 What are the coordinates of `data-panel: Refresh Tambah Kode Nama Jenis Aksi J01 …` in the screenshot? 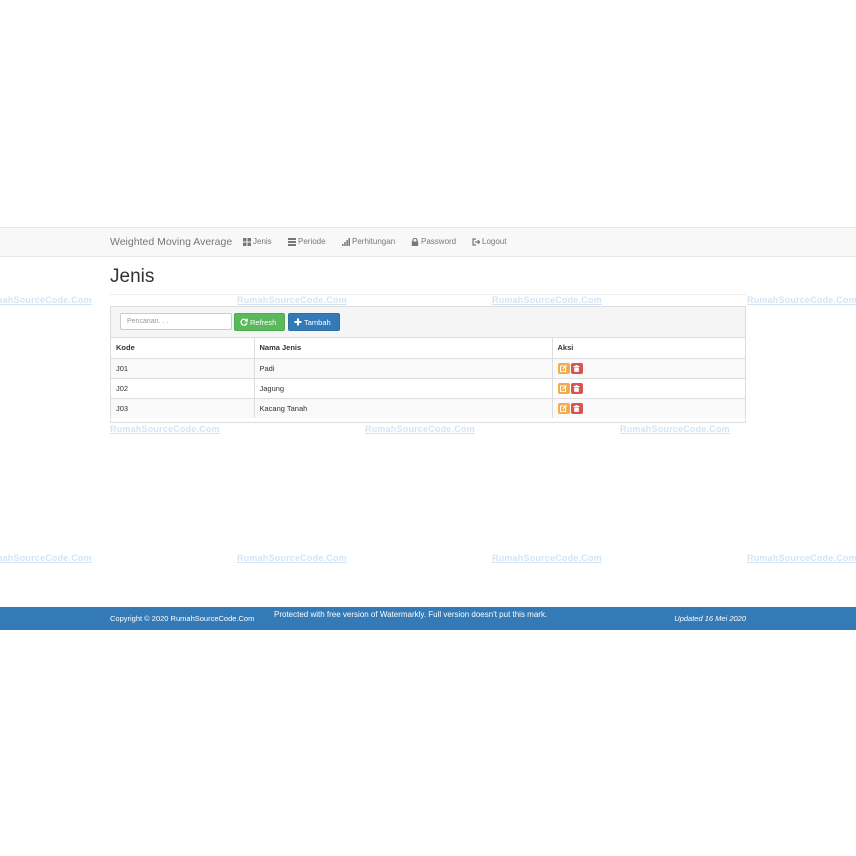 It's located at (428, 364).